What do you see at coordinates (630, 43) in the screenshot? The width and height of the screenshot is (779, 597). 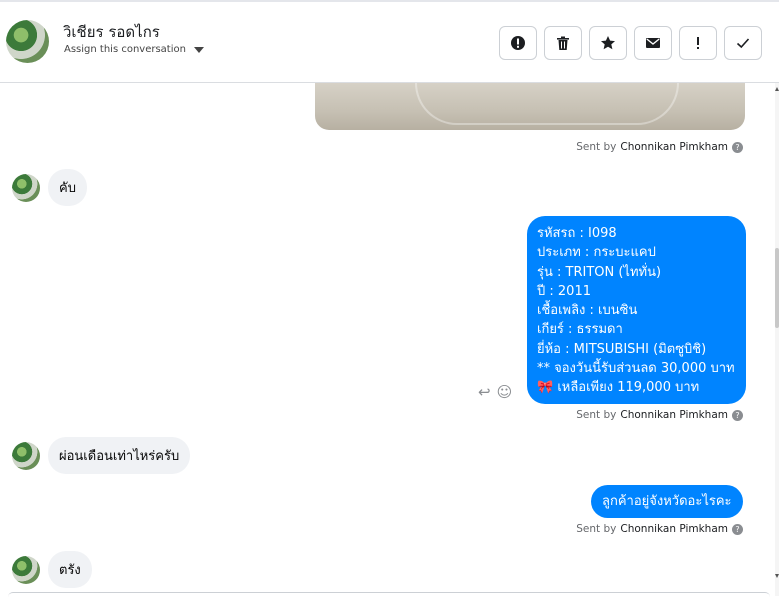 I see `header-actions` at bounding box center [630, 43].